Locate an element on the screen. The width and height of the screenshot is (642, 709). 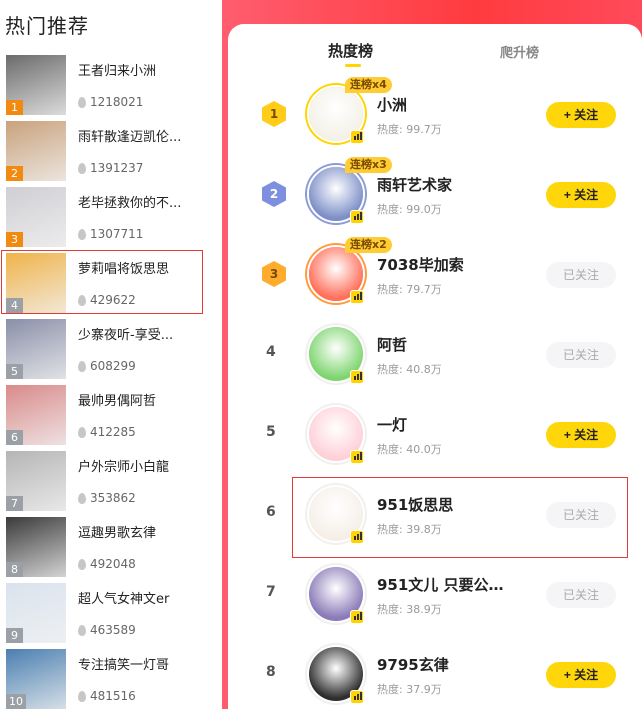
rank-number: 1 is located at coordinates (274, 114).